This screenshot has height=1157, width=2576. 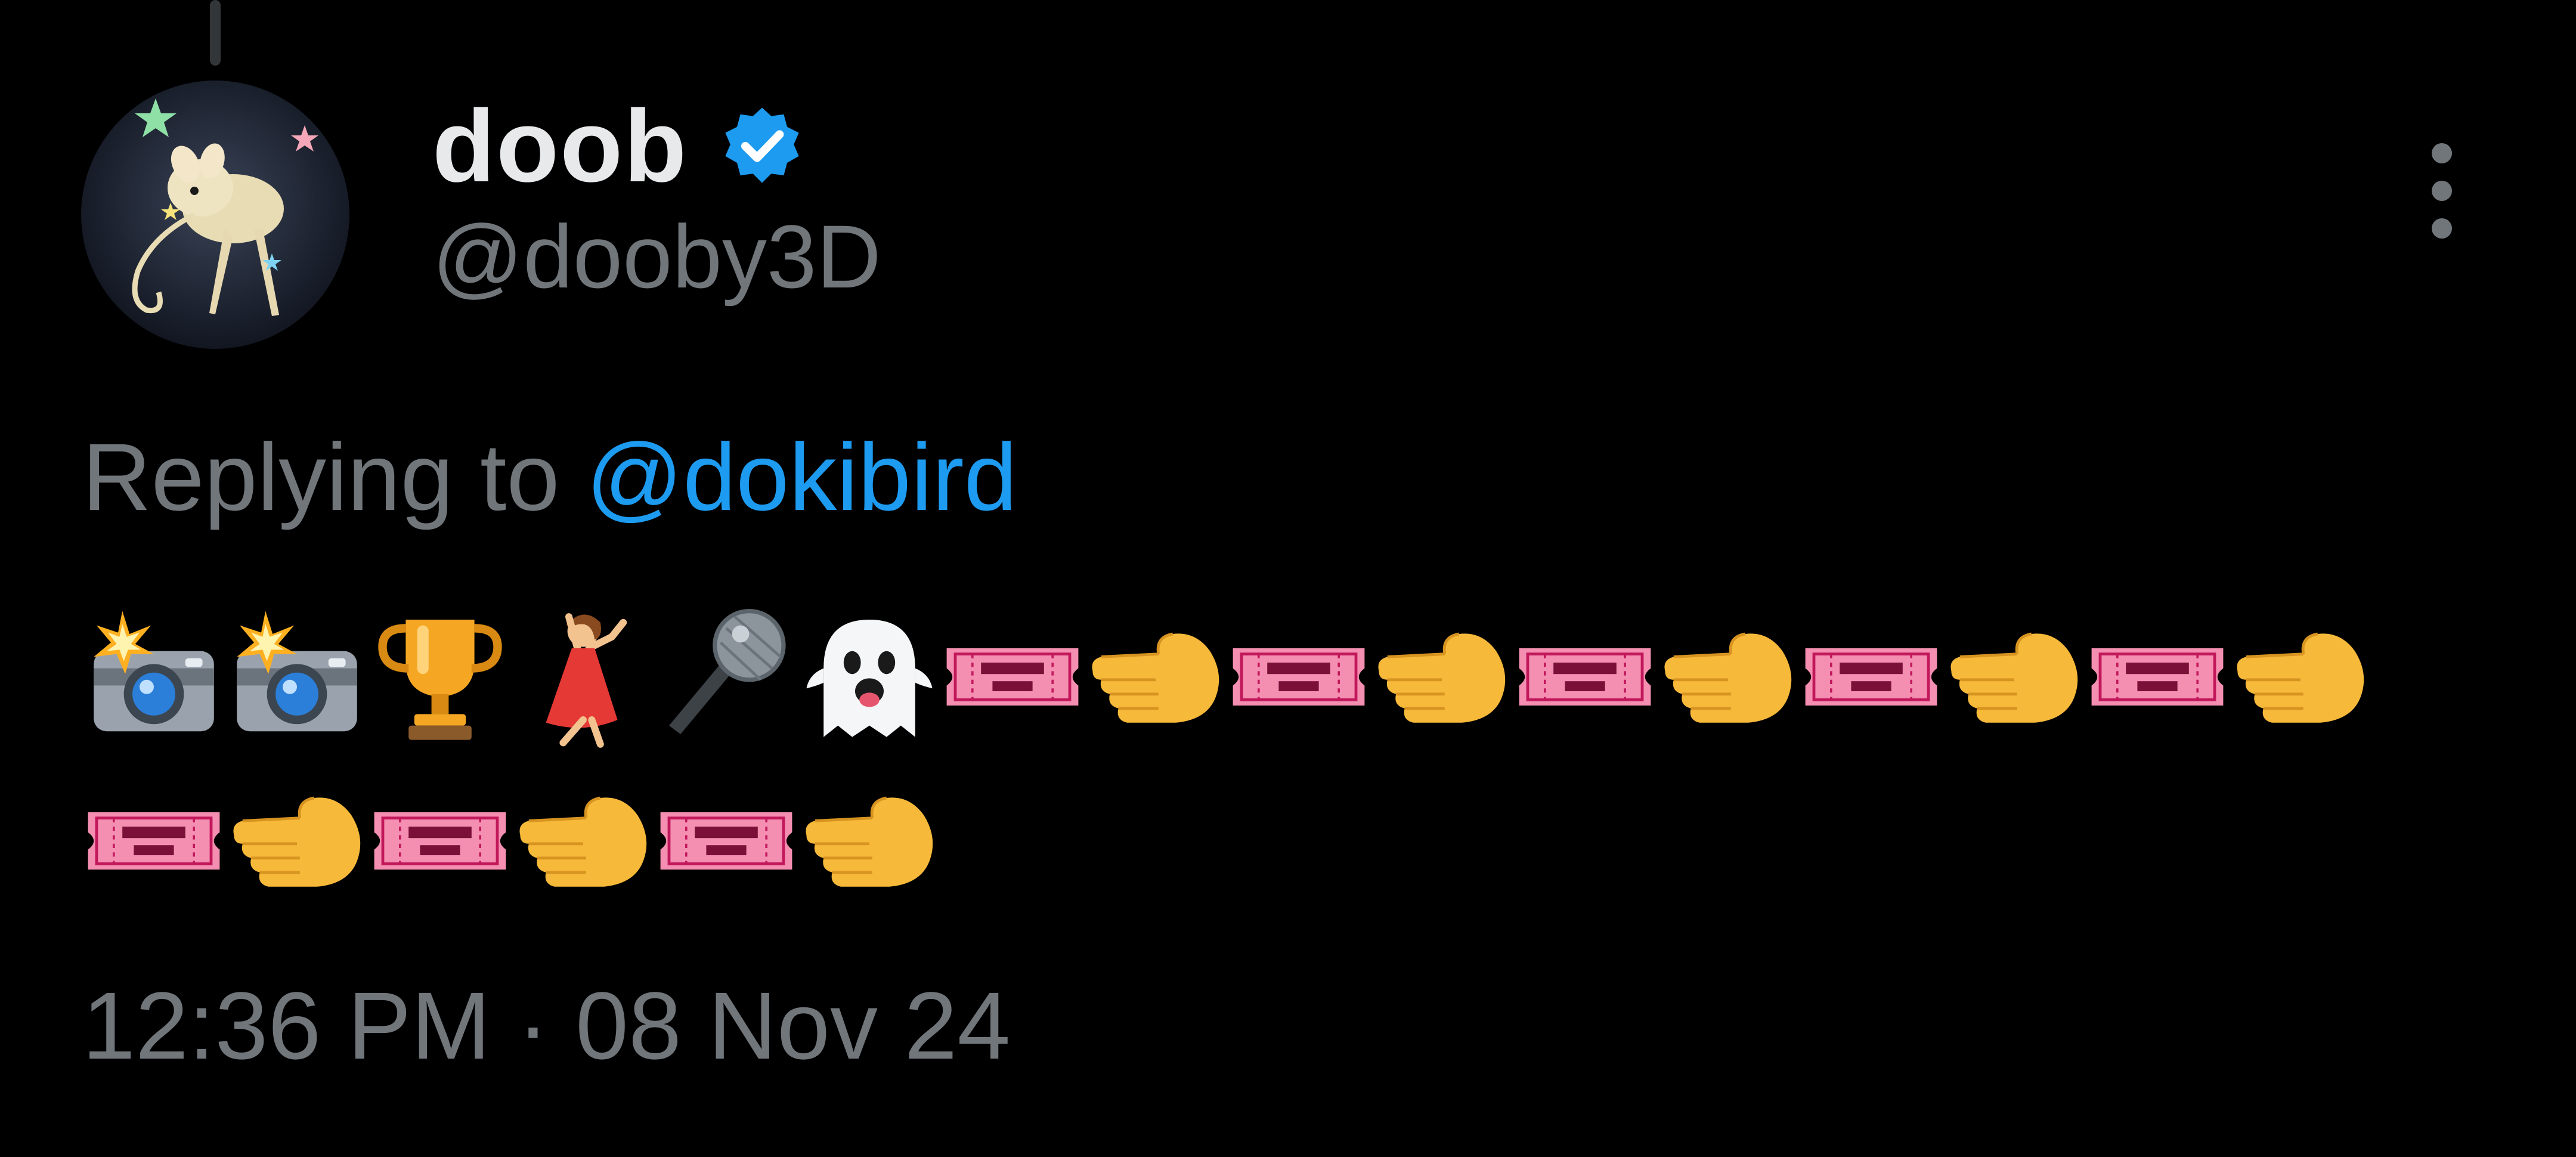 I want to click on author-name-row: doob, so click(x=618, y=146).